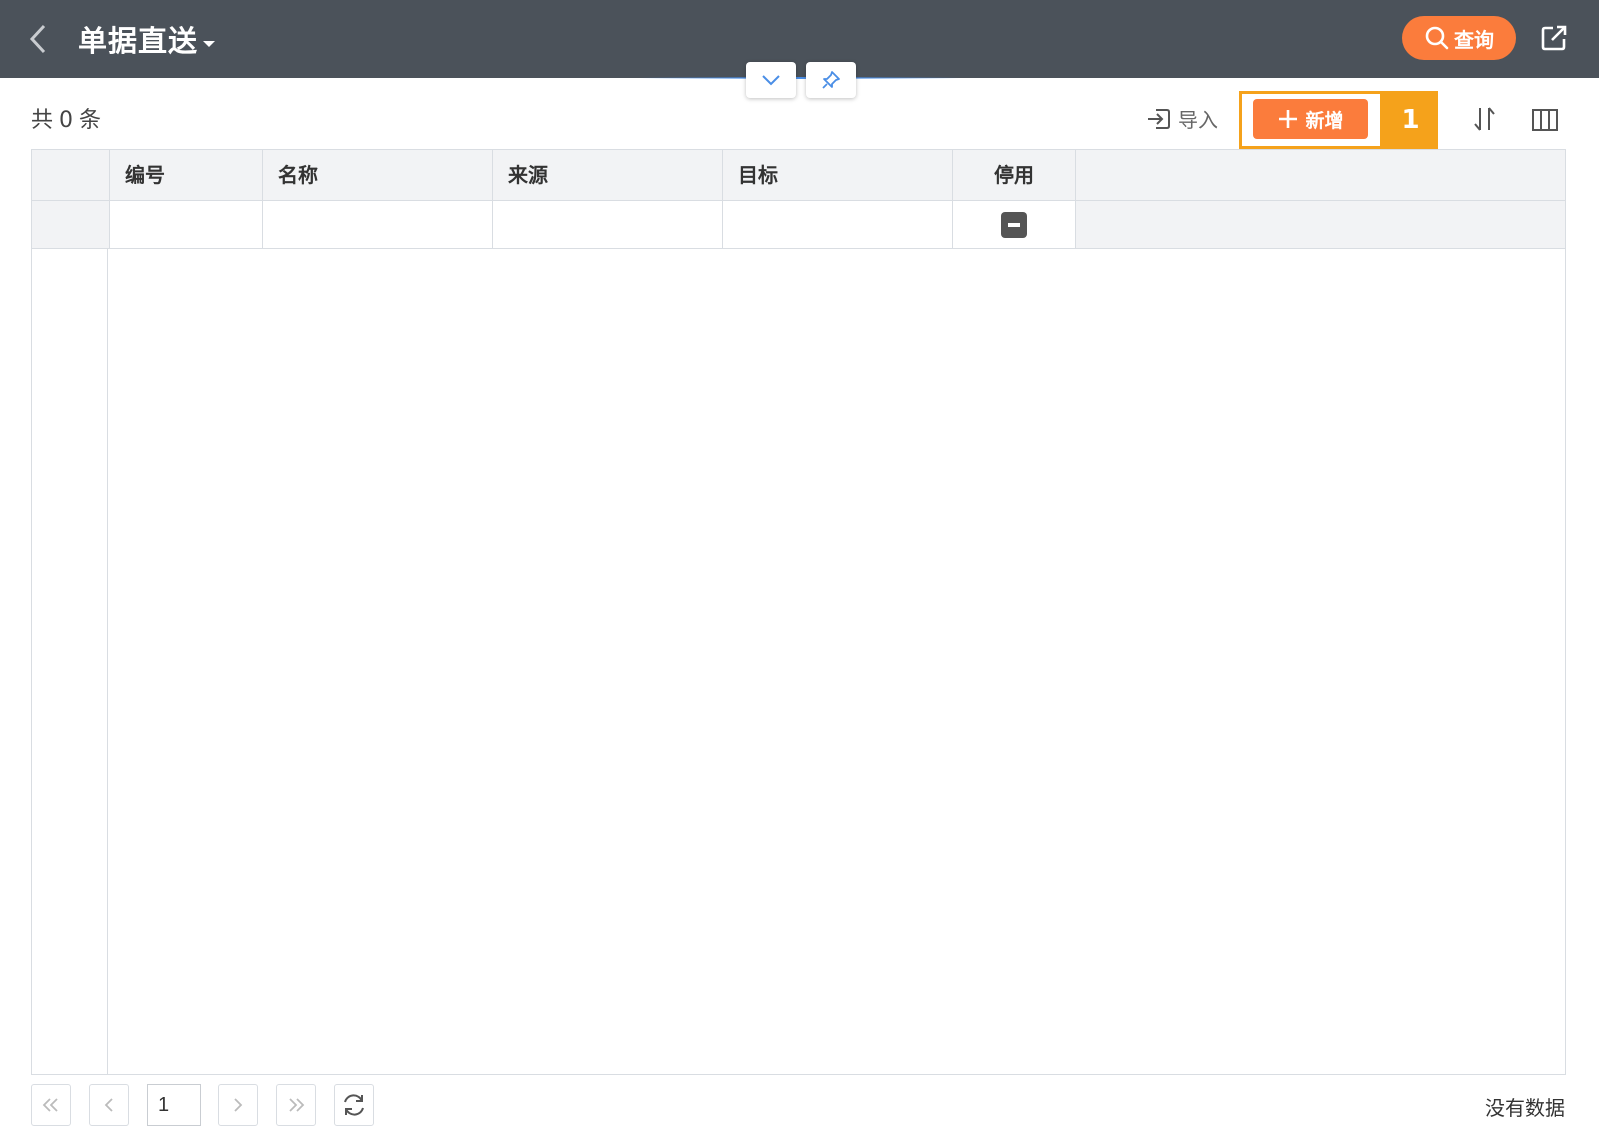 This screenshot has width=1599, height=1136. What do you see at coordinates (377, 224) in the screenshot?
I see `filter-cell-name` at bounding box center [377, 224].